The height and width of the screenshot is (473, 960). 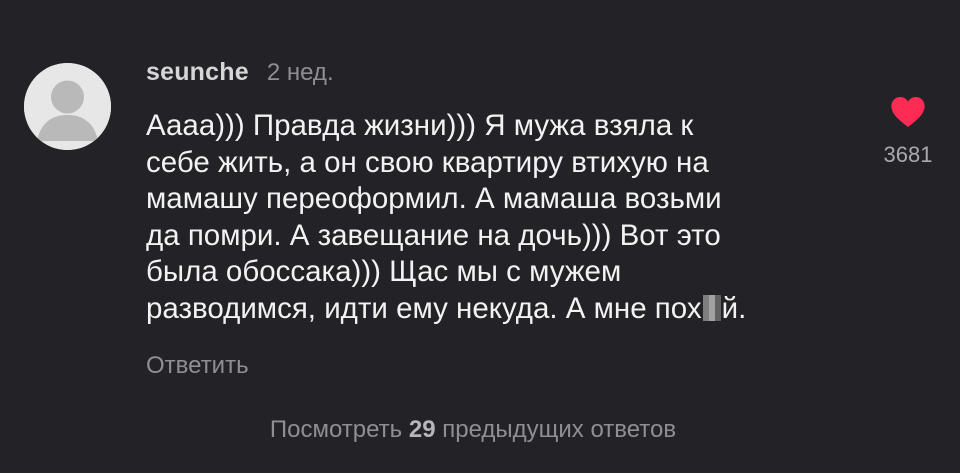 What do you see at coordinates (300, 72) in the screenshot?
I see `timestamp: 2 нед.` at bounding box center [300, 72].